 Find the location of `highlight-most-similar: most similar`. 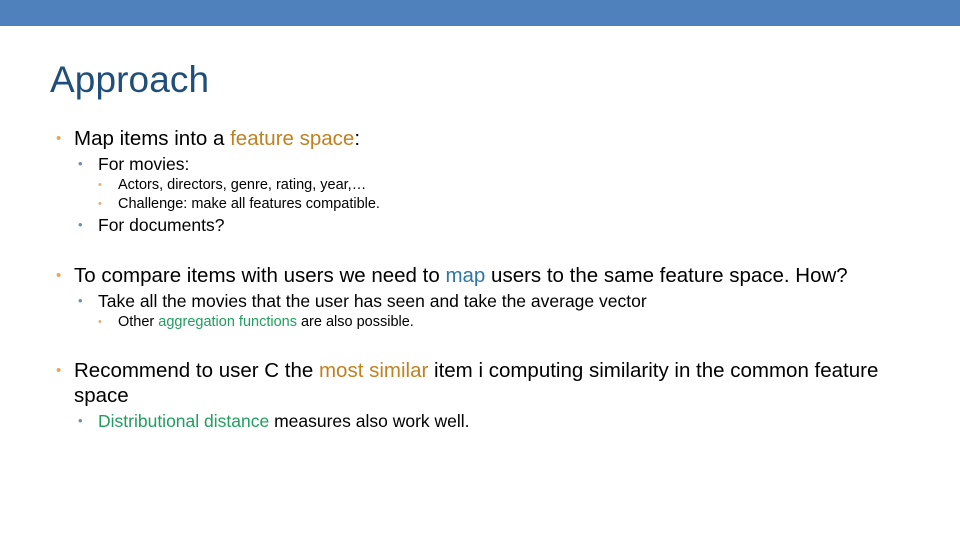

highlight-most-similar: most similar is located at coordinates (373, 370).